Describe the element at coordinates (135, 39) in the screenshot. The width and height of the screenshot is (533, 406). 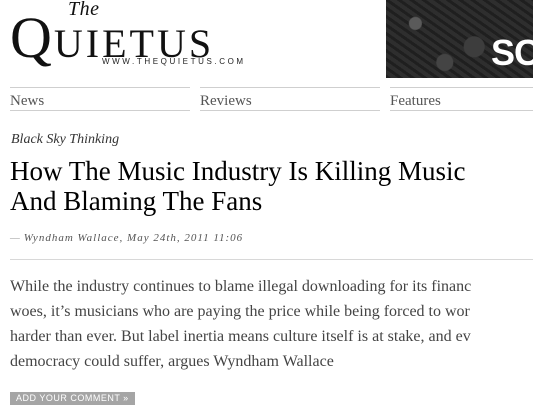
I see `site-logo: The QUIETUS WWW.THEQUIETUS.COM` at that location.